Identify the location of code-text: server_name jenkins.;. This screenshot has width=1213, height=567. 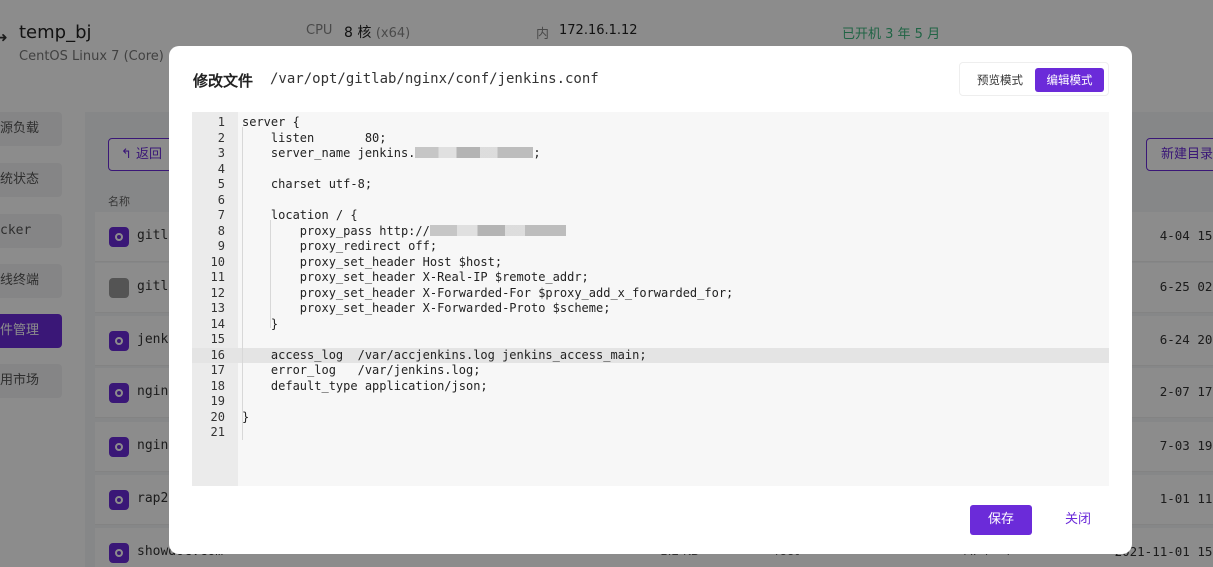
(391, 153).